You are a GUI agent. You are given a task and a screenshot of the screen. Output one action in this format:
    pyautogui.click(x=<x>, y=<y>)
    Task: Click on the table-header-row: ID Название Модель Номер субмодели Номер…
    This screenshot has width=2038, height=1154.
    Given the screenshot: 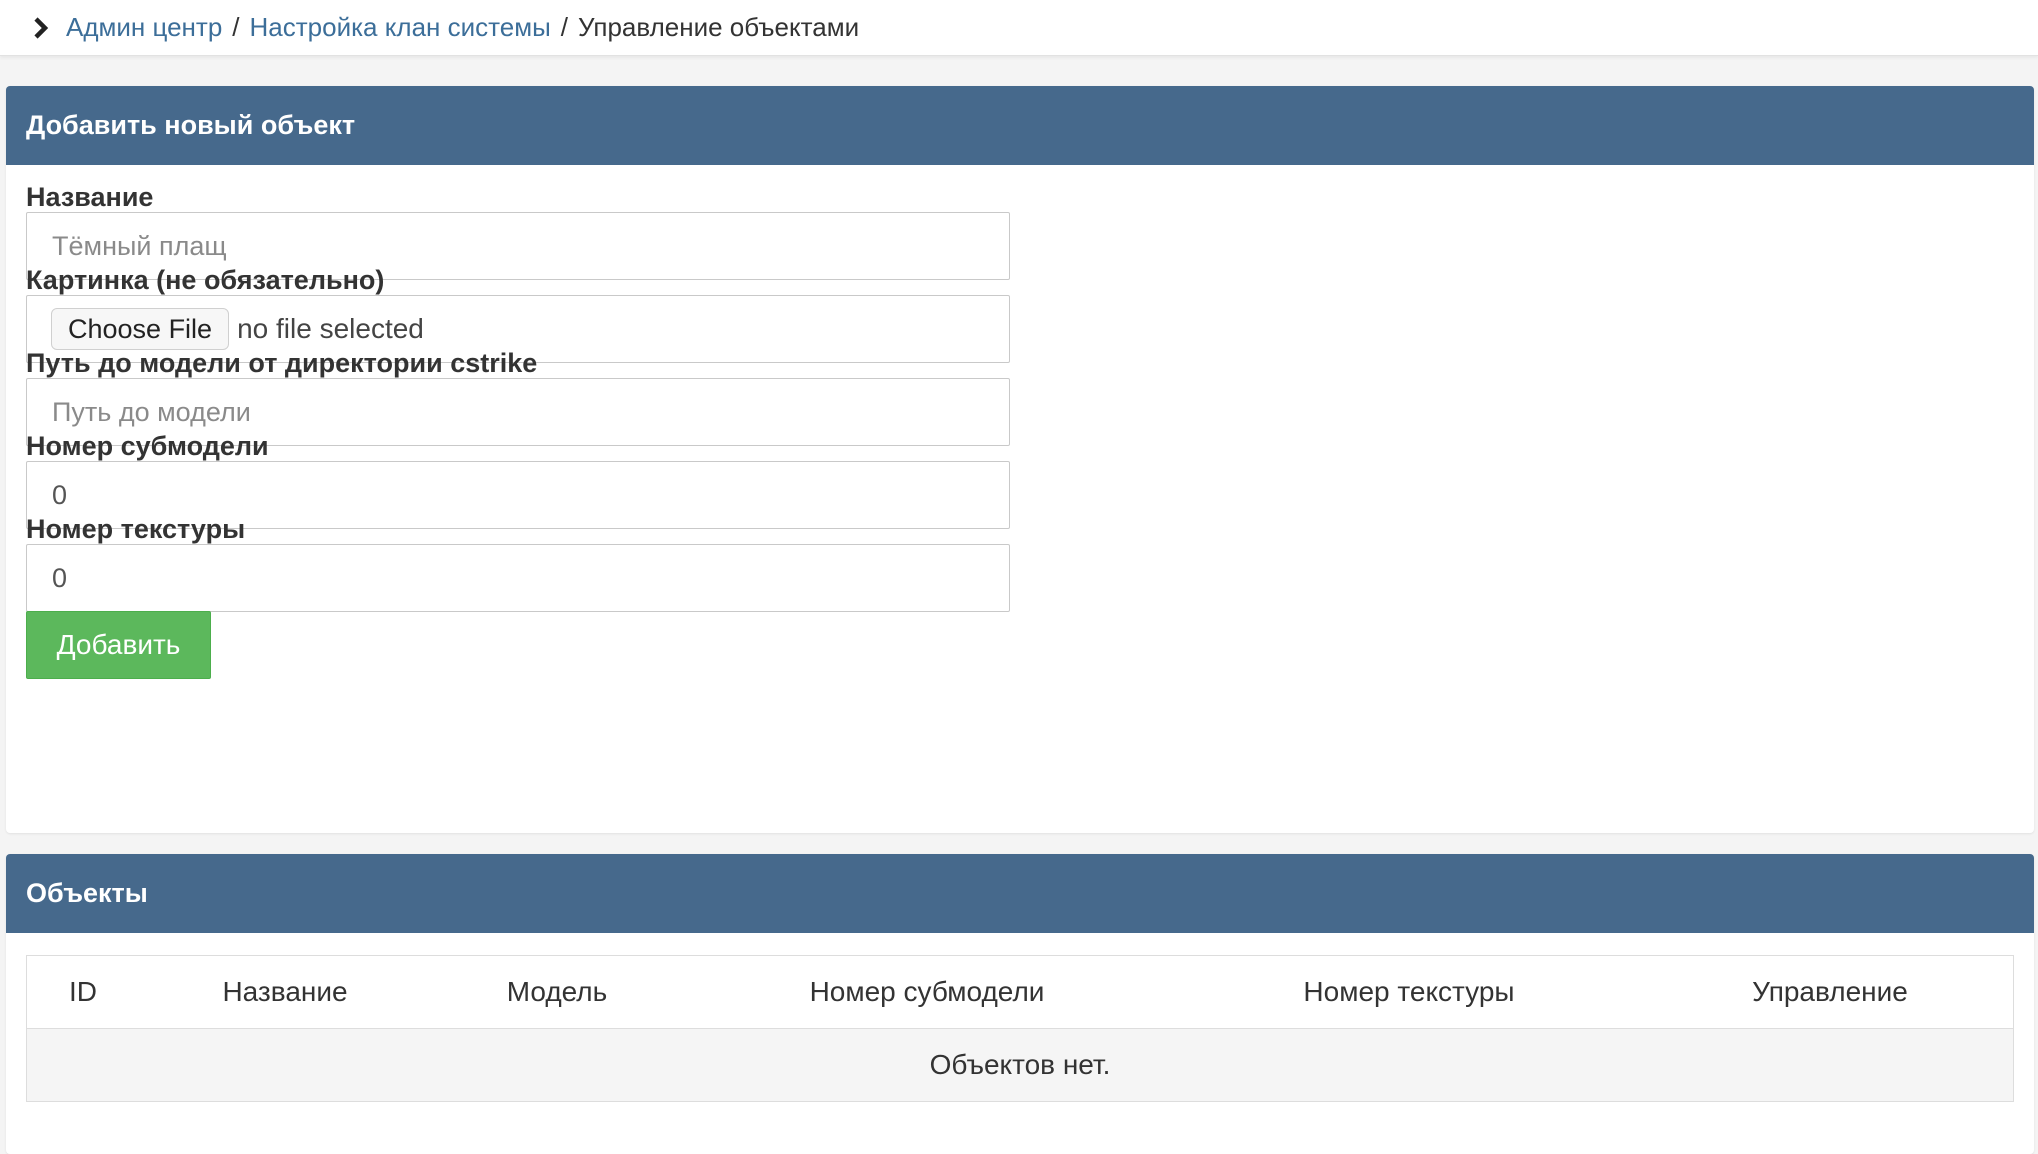 What is the action you would take?
    pyautogui.click(x=1020, y=992)
    